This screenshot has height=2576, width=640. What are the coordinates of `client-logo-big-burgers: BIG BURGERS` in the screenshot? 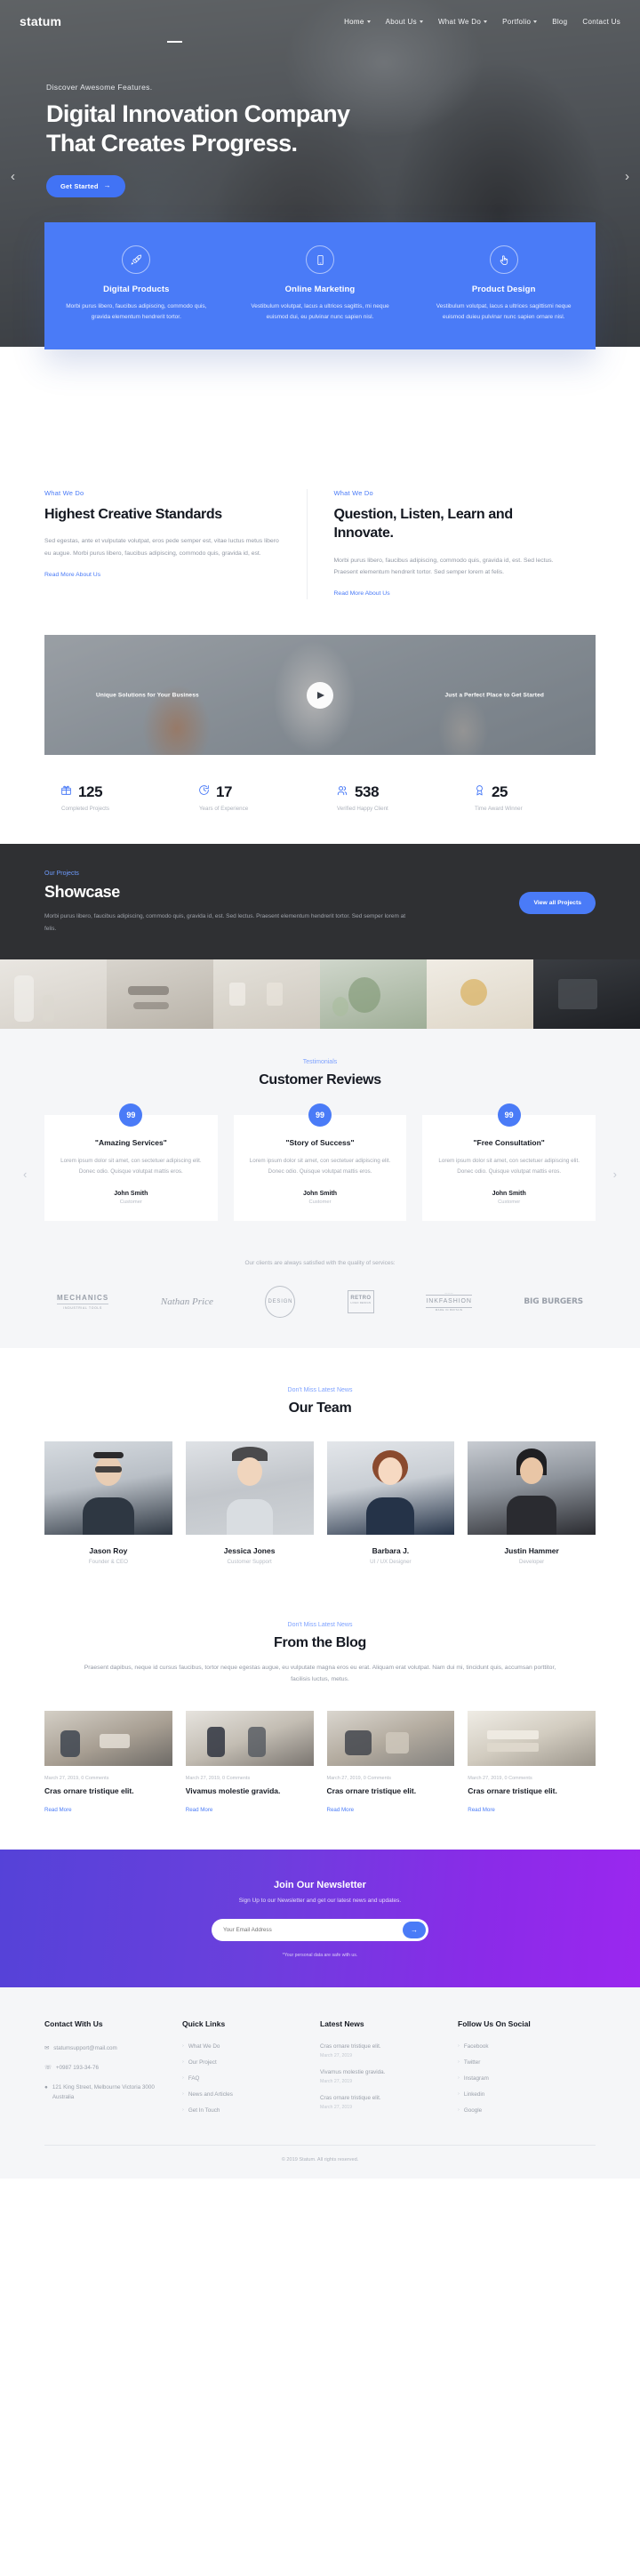 It's located at (553, 1301).